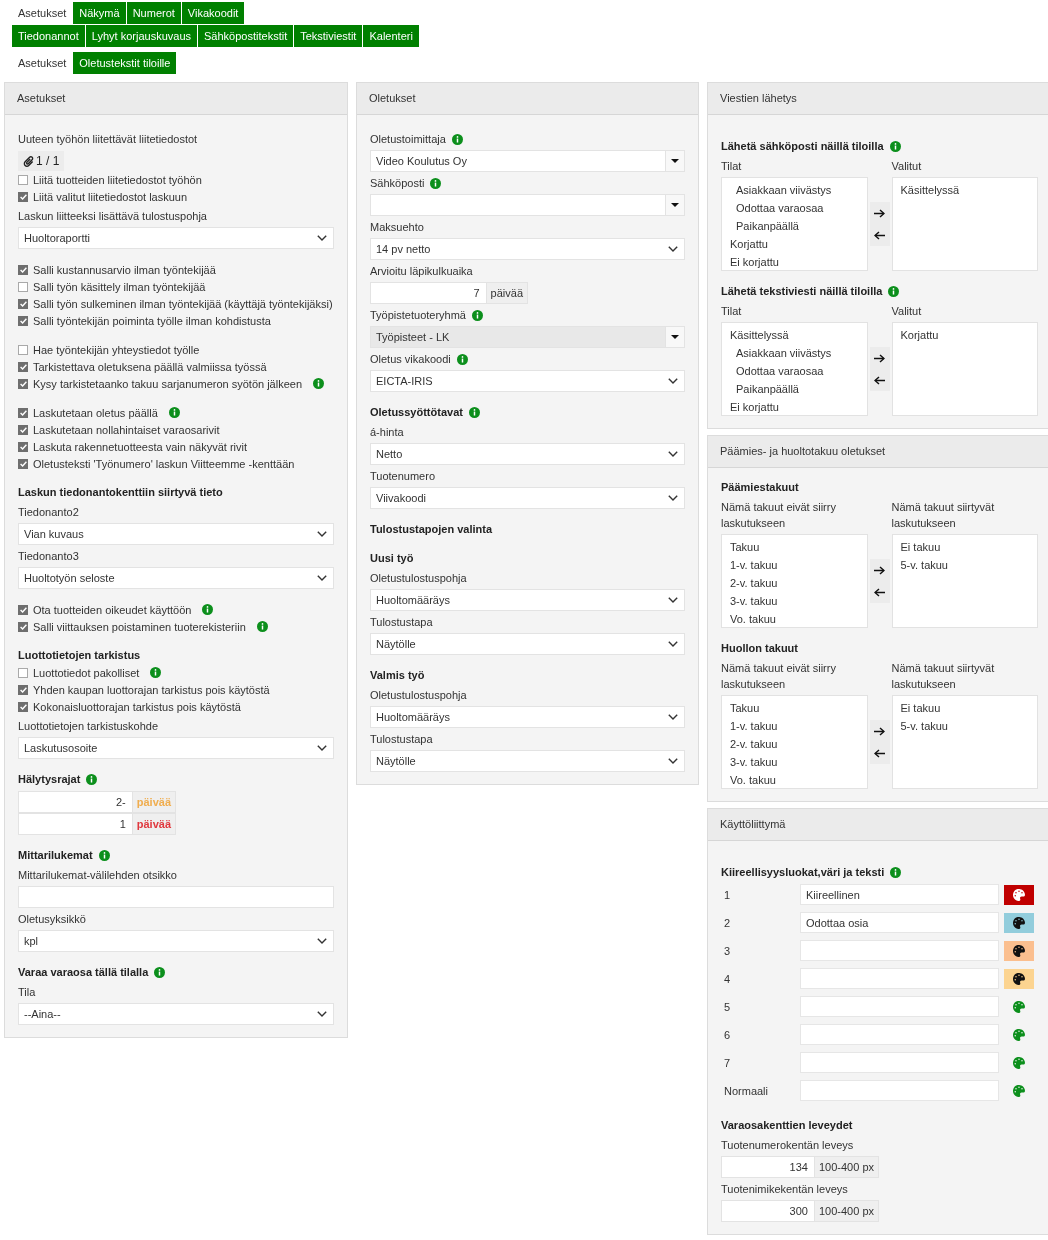 This screenshot has height=1240, width=1048. I want to click on checkbox-label: Yhden kaupan luottorajan tarkistus pois käytöstä, so click(151, 689).